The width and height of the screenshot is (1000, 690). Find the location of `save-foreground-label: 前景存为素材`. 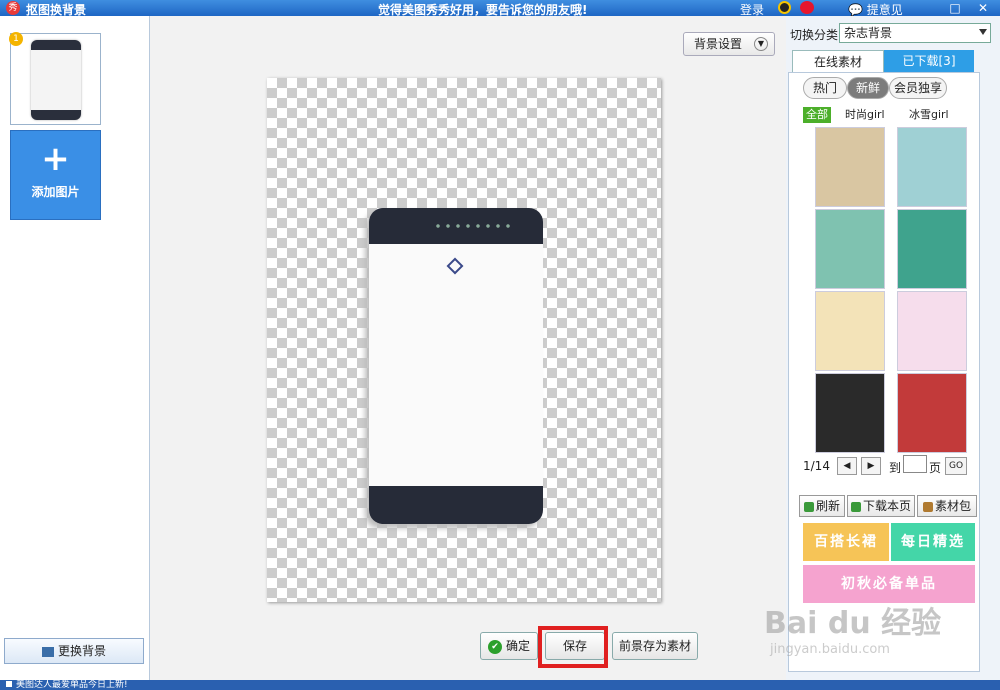

save-foreground-label: 前景存为素材 is located at coordinates (654, 646).